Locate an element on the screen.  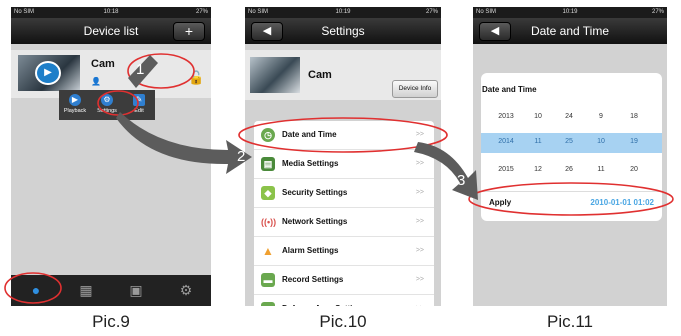
step-number-2: 2 is located at coordinates (241, 156).